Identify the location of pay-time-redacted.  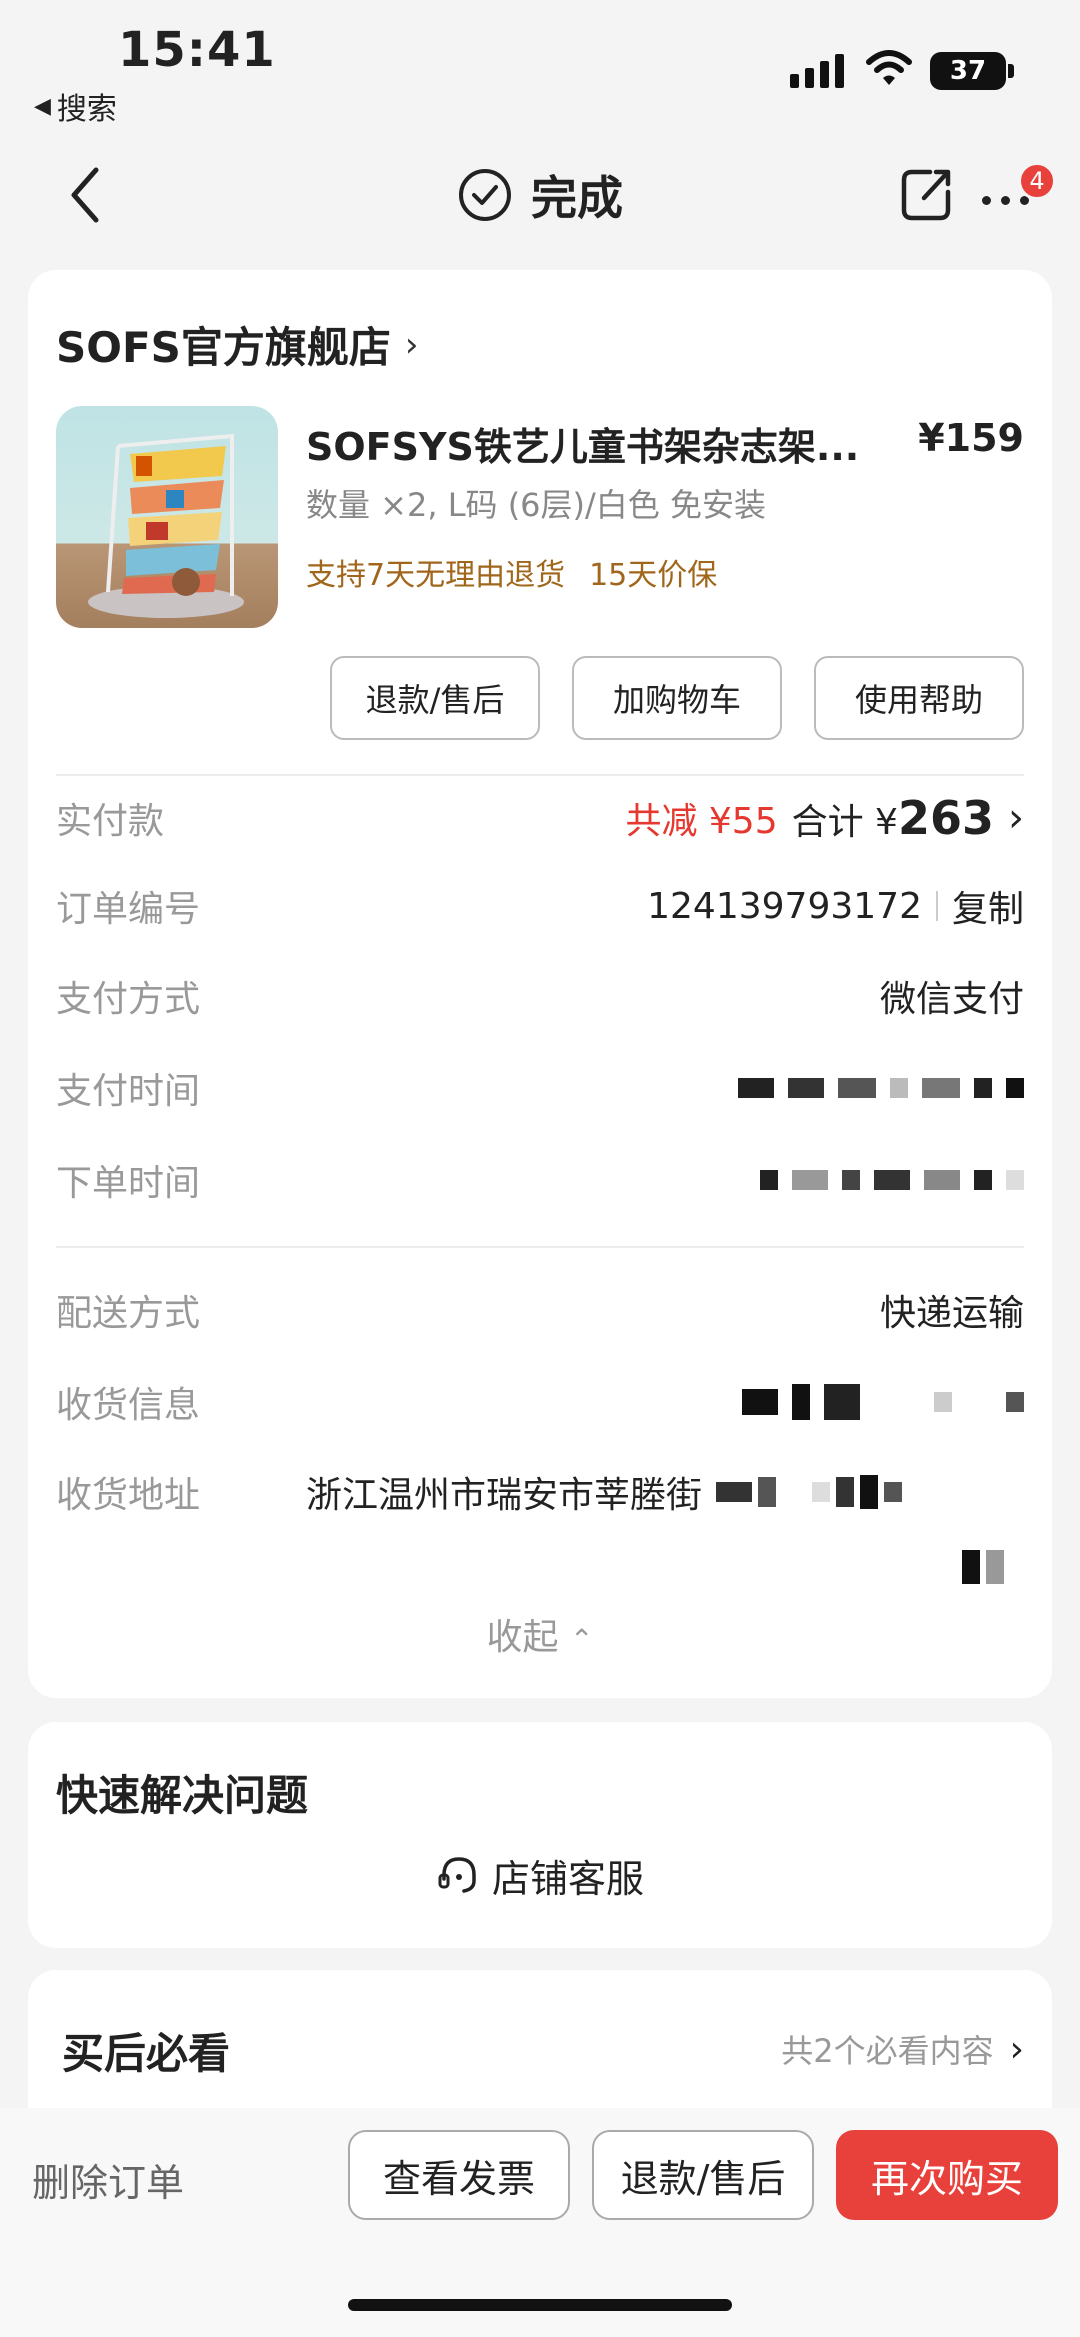
(881, 1088).